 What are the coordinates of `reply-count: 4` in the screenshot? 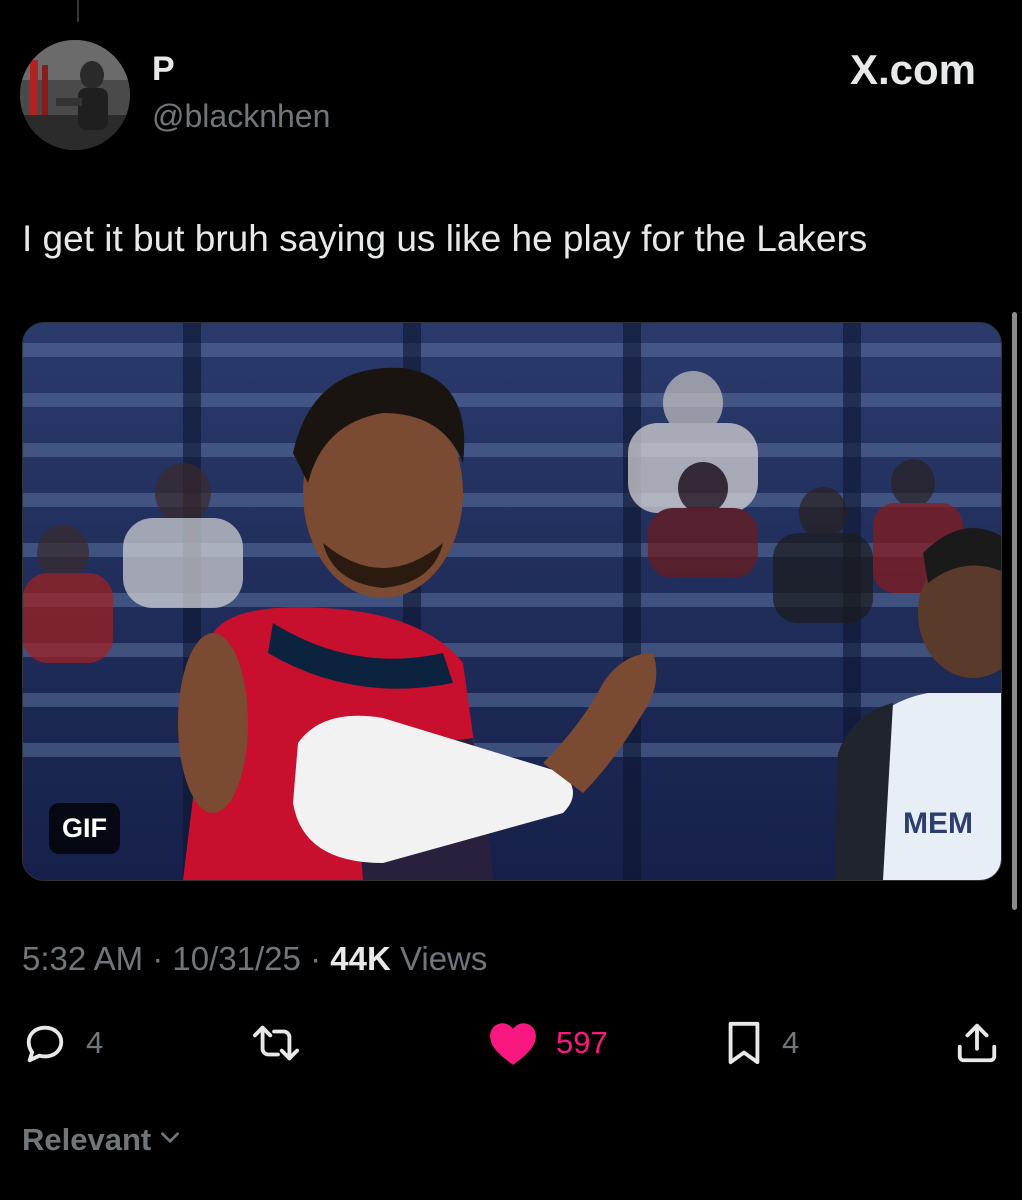 It's located at (95, 1042).